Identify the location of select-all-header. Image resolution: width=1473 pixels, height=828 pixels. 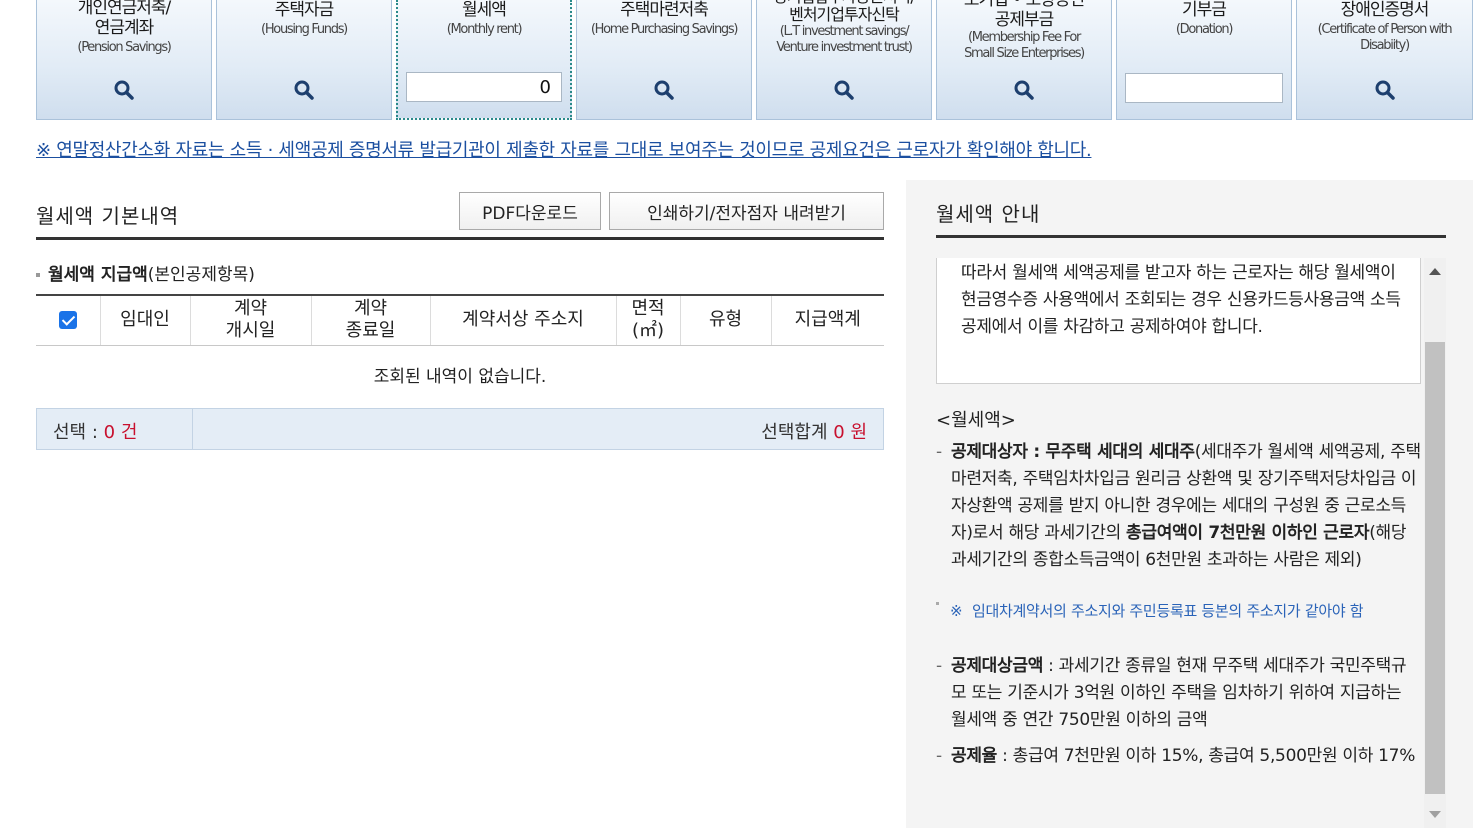
(68, 320).